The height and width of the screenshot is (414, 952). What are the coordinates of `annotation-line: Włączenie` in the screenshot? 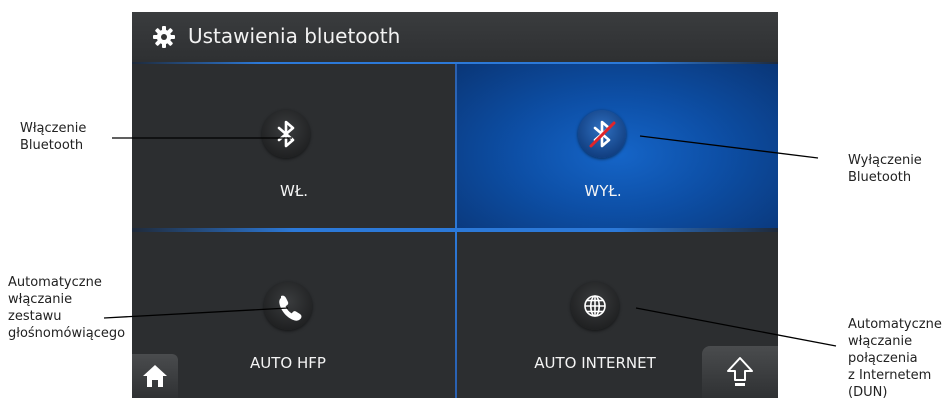 It's located at (53, 128).